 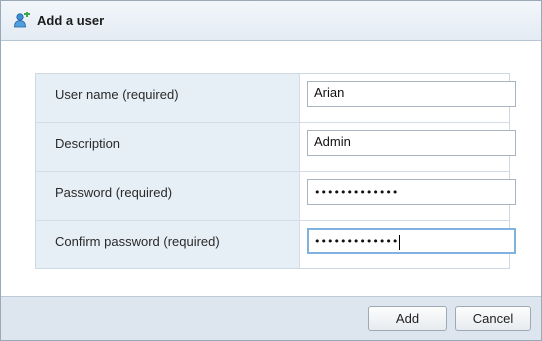 I want to click on confirm-password-value: •••••••••••••, so click(x=356, y=241).